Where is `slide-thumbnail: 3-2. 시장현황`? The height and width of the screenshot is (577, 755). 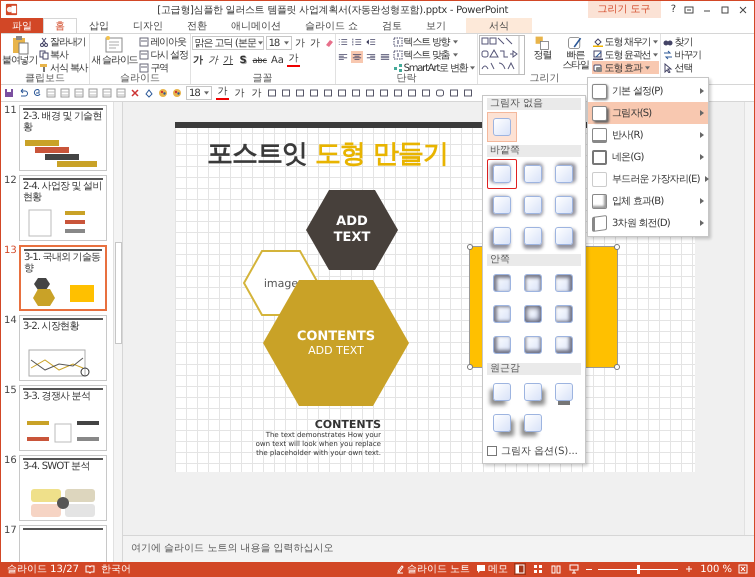 slide-thumbnail: 3-2. 시장현황 is located at coordinates (63, 348).